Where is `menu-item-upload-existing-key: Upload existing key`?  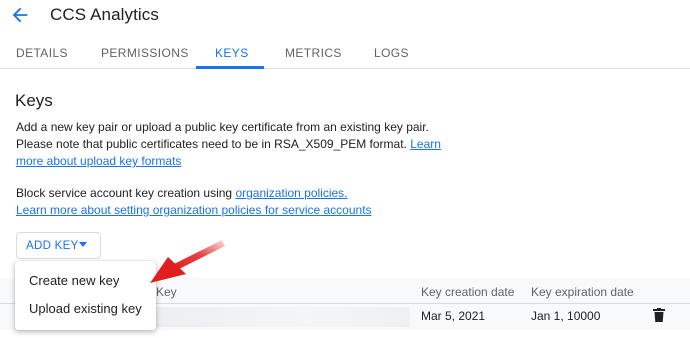 menu-item-upload-existing-key: Upload existing key is located at coordinates (85, 309).